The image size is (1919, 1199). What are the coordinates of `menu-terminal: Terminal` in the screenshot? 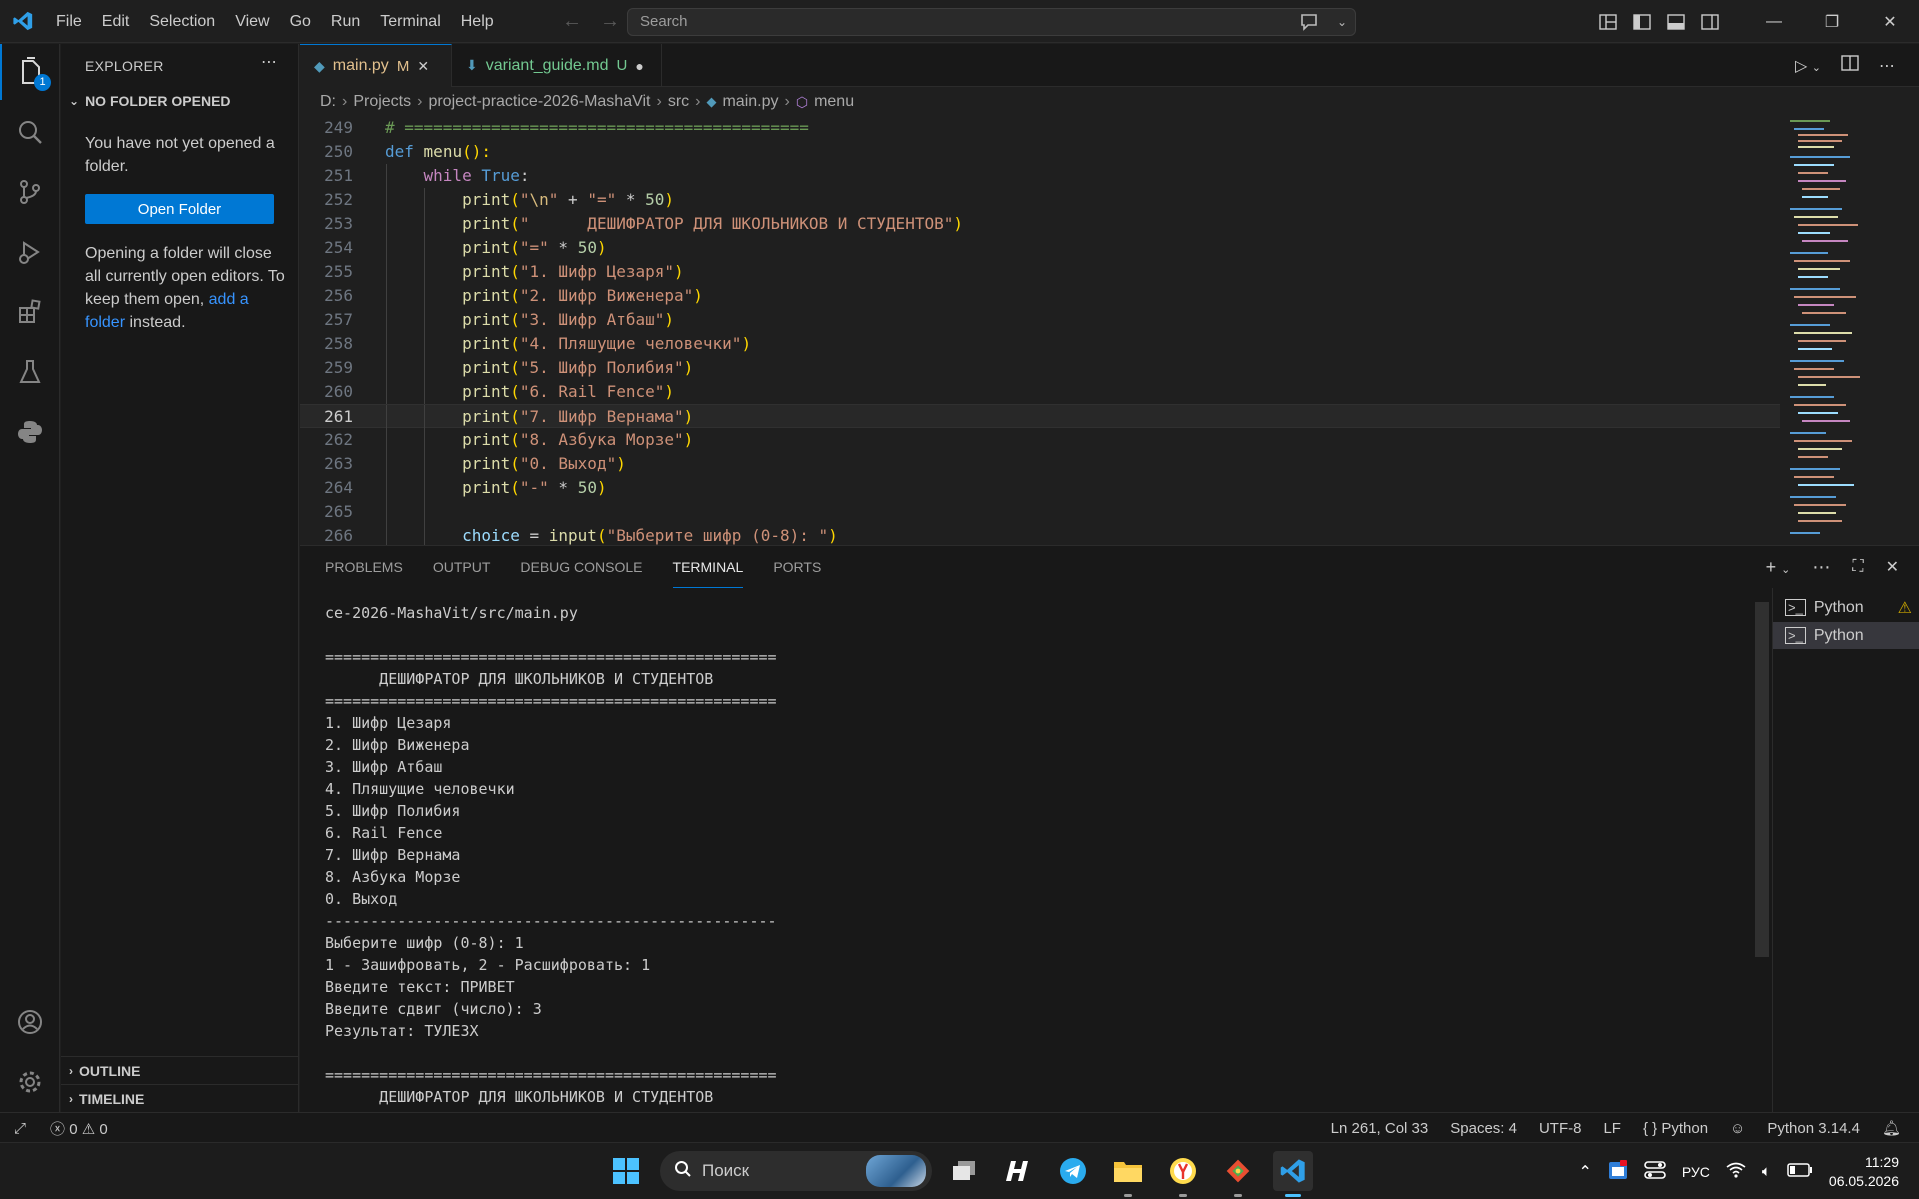 It's located at (410, 21).